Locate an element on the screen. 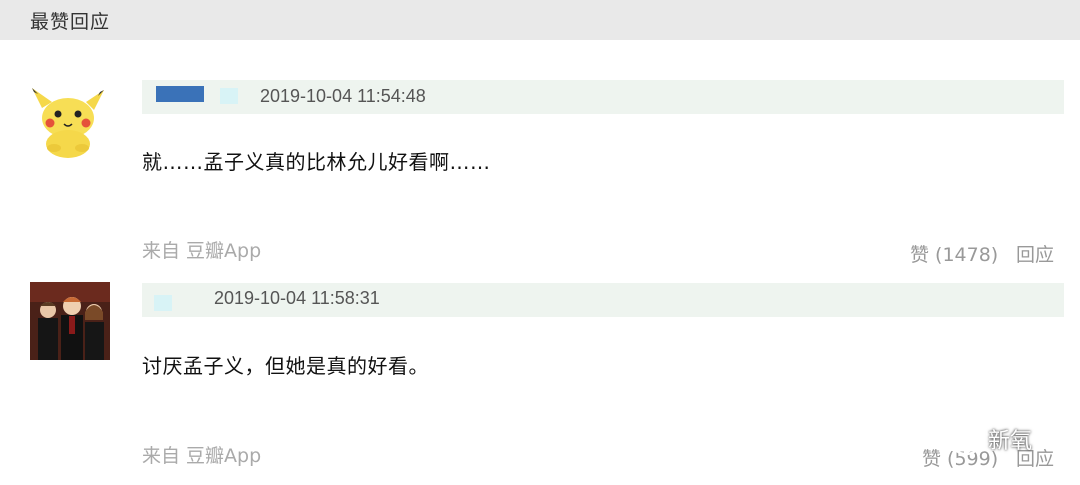 This screenshot has height=485, width=1080. comment-meta-bar: 2019-10-04 11:58:31 is located at coordinates (603, 300).